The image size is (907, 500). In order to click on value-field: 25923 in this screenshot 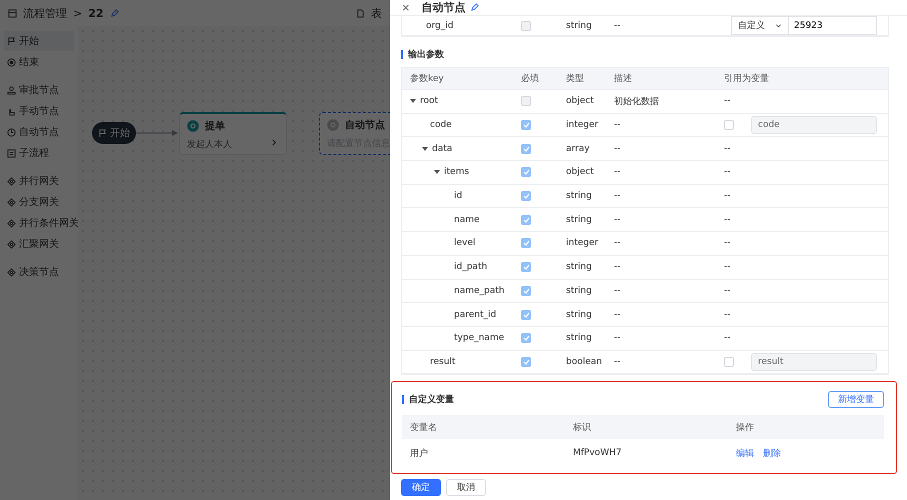, I will do `click(833, 25)`.